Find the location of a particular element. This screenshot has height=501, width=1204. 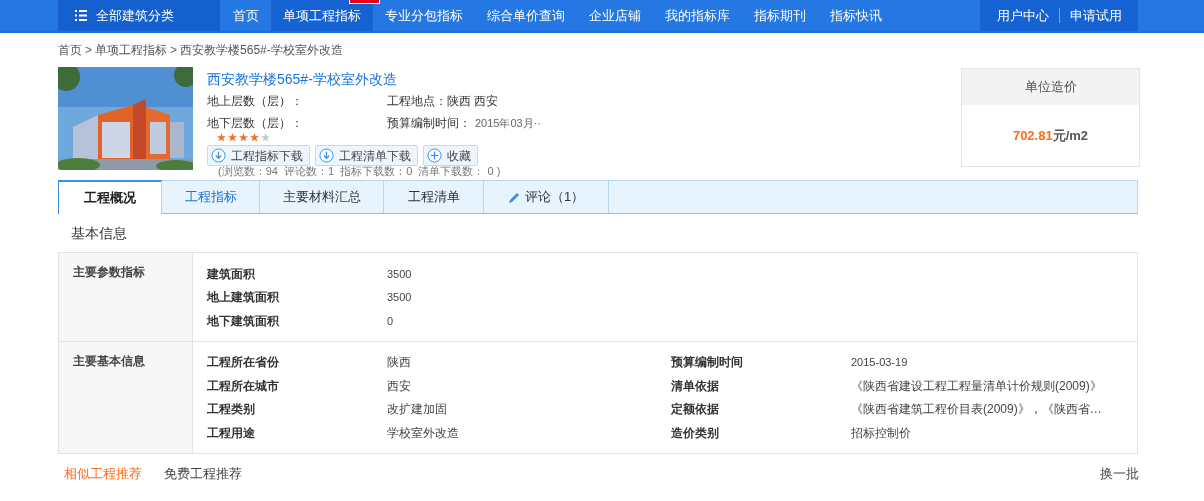

field-label: 造价类别 is located at coordinates (695, 433).